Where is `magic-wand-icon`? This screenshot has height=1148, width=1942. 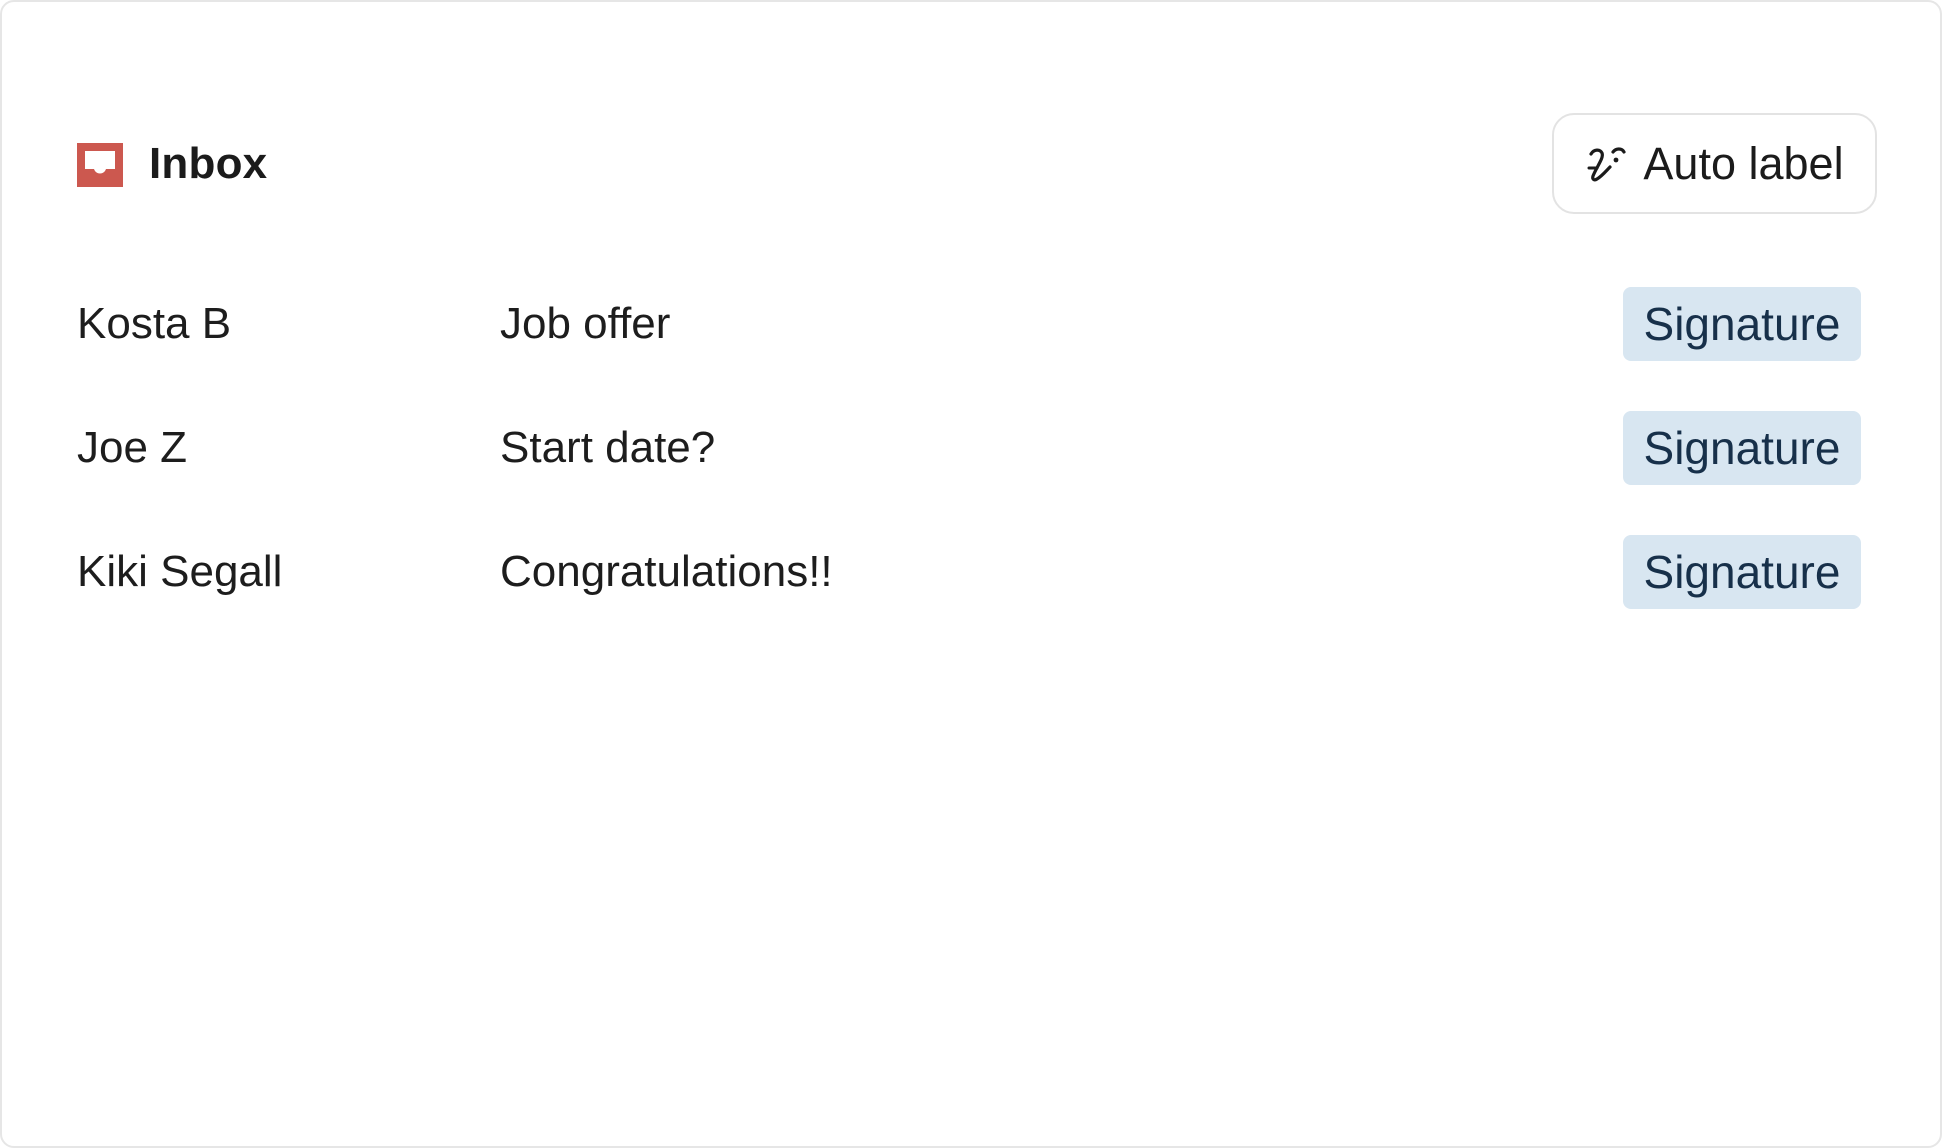 magic-wand-icon is located at coordinates (1607, 164).